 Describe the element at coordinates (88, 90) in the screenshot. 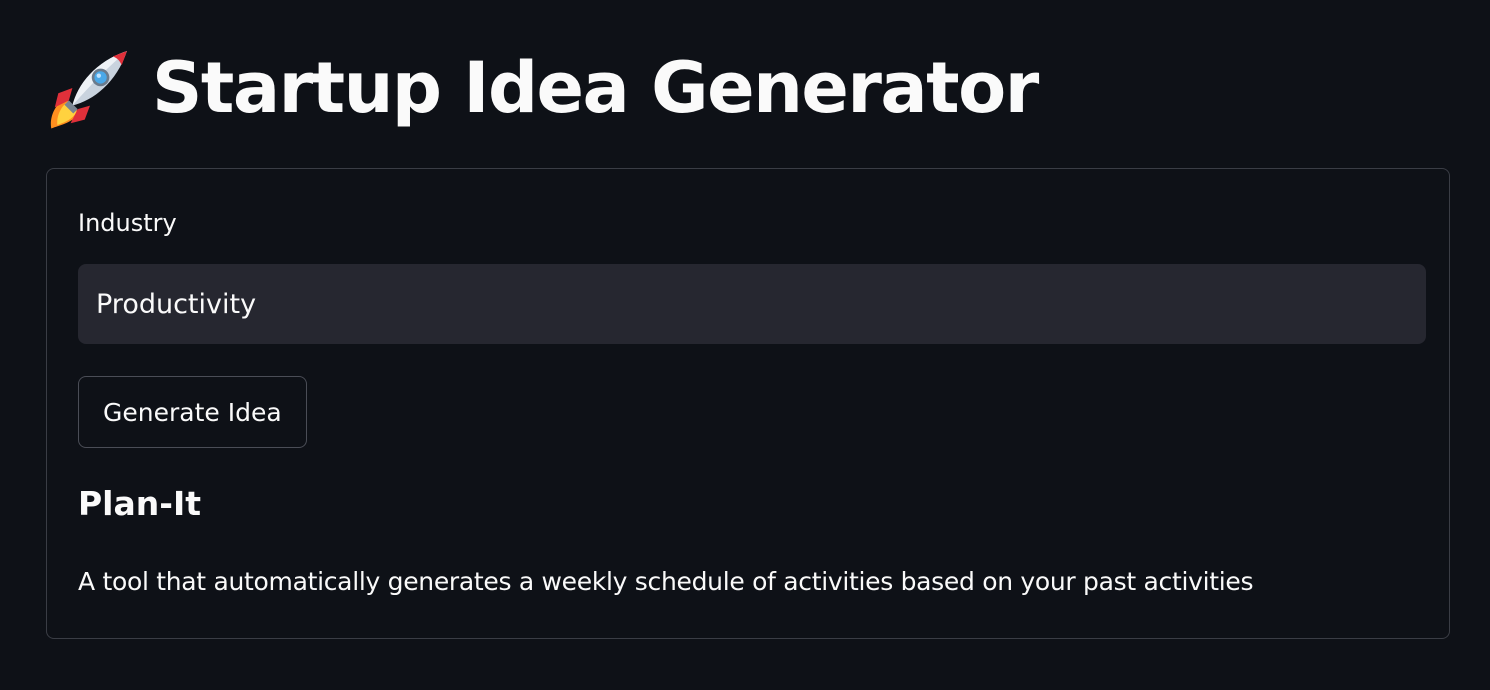

I see `rocket-icon` at that location.